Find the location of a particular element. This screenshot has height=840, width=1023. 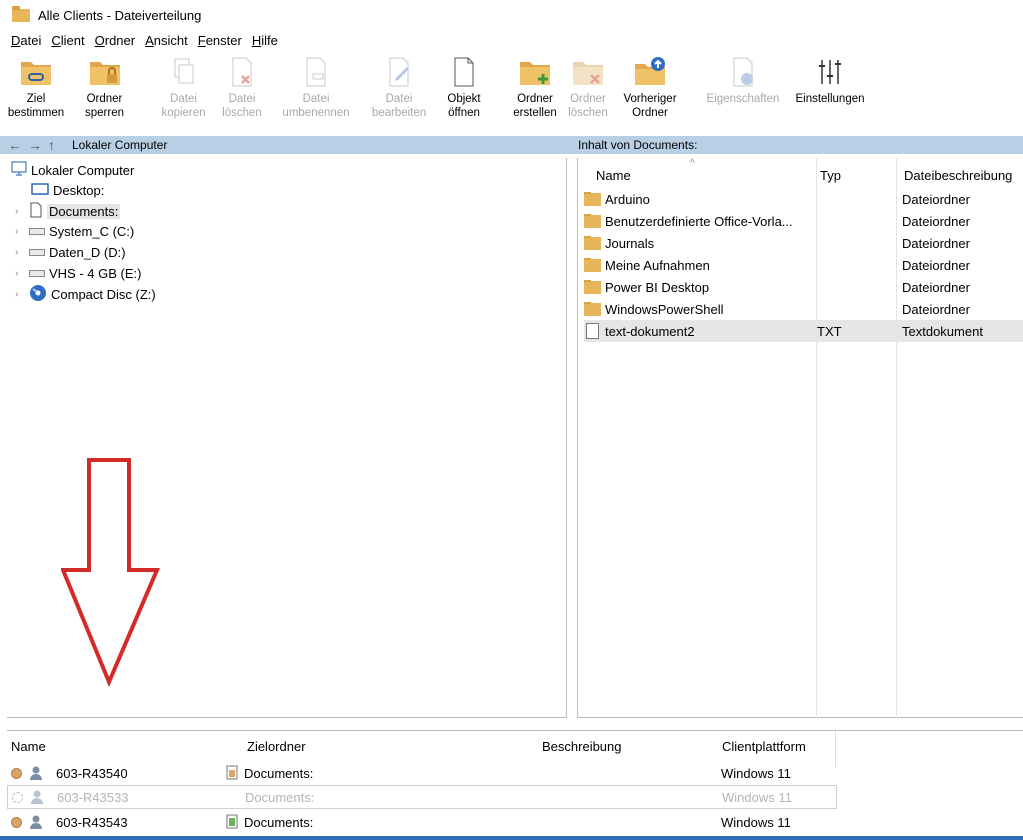

folder-lock-icon is located at coordinates (105, 72).